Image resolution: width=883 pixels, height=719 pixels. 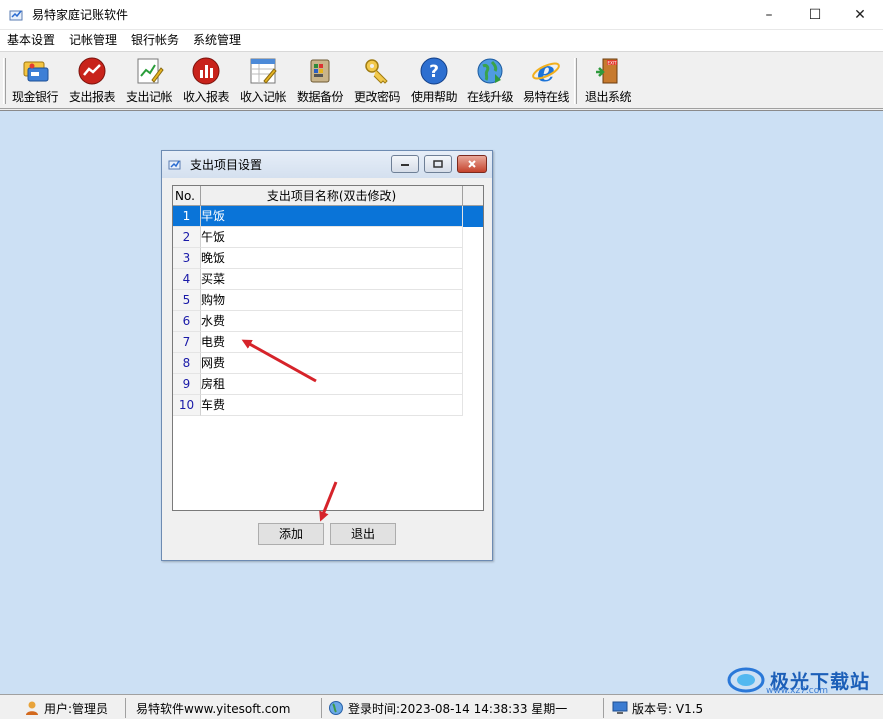 I want to click on dialog-title: 支出项目设置, so click(x=226, y=165).